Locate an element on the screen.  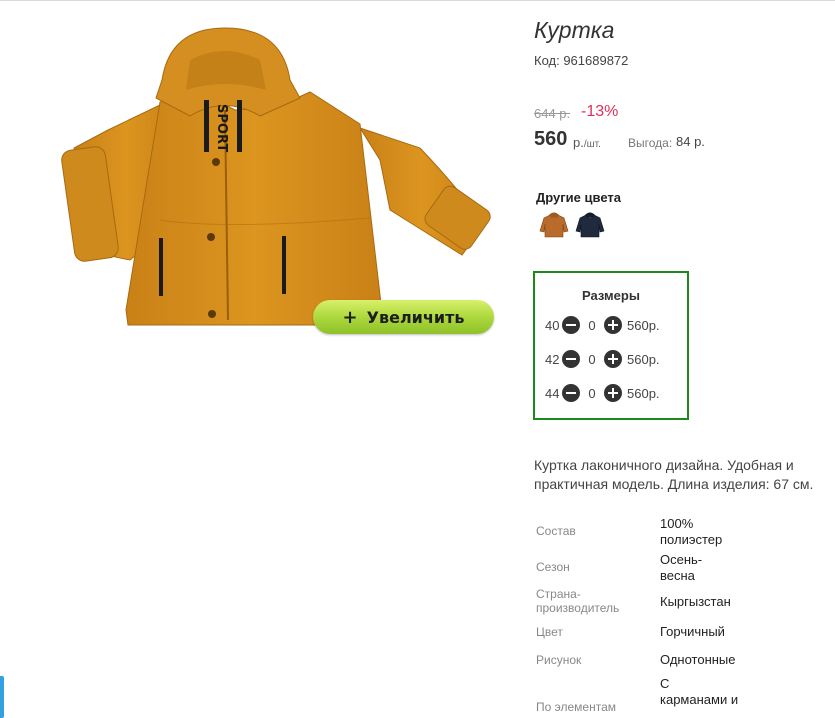
size-row: 42 0 560р. is located at coordinates (602, 359).